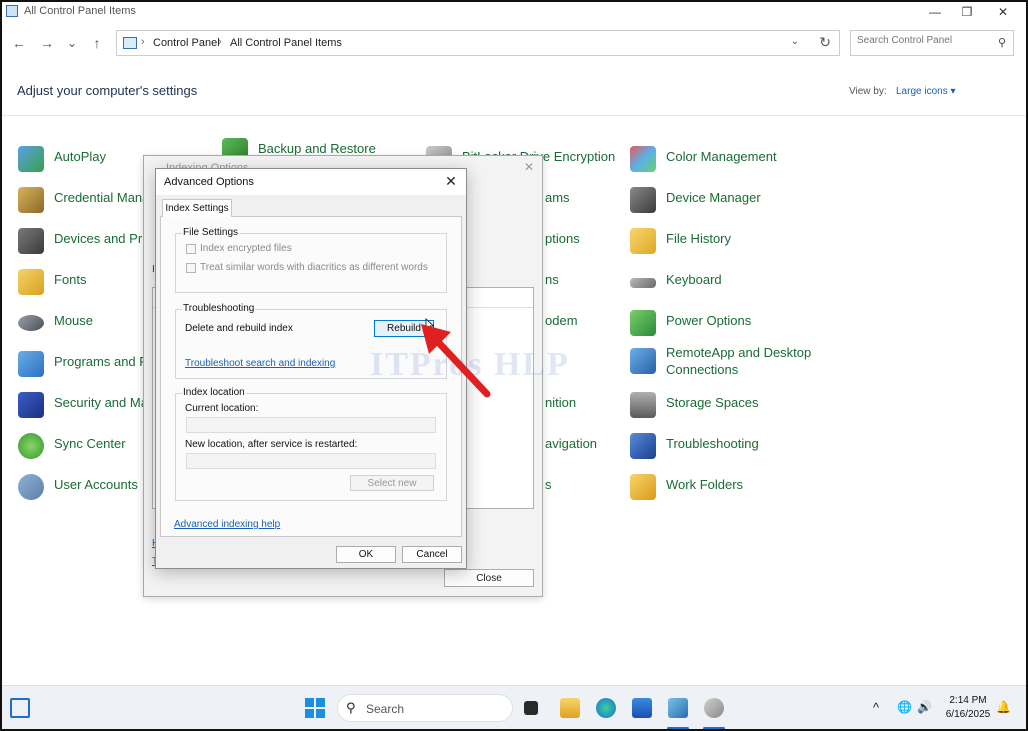 This screenshot has width=1028, height=731. What do you see at coordinates (678, 708) in the screenshot?
I see `control-panel-taskbar-icon` at bounding box center [678, 708].